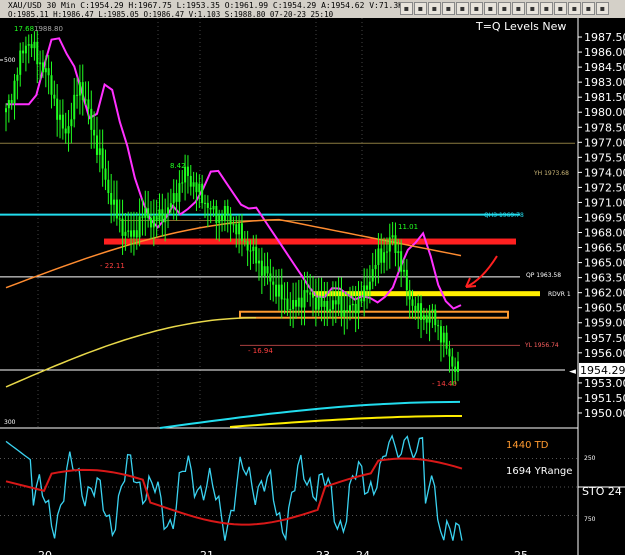 Image resolution: width=625 pixels, height=555 pixels. I want to click on tag-icon: ▪, so click(560, 8).